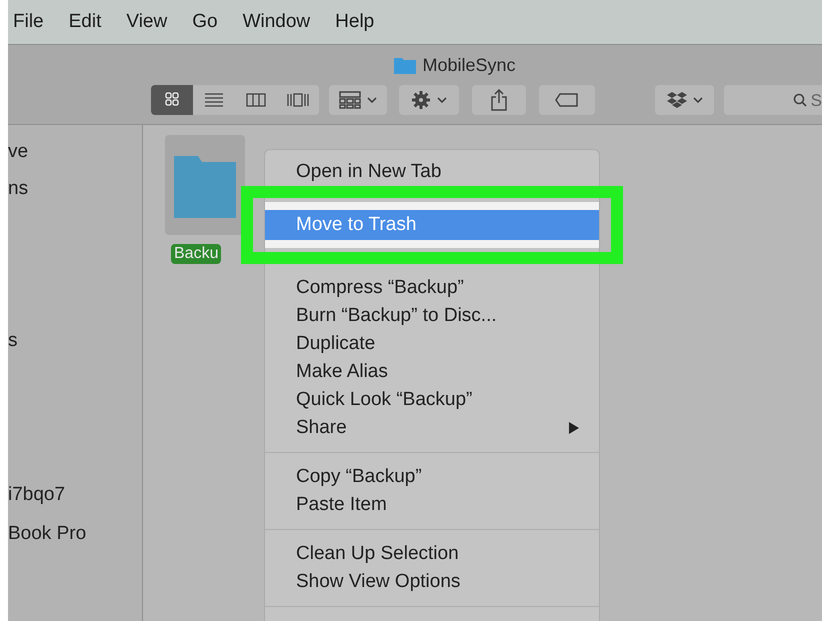 The width and height of the screenshot is (822, 621). Describe the element at coordinates (205, 22) in the screenshot. I see `menu-item: Go` at that location.